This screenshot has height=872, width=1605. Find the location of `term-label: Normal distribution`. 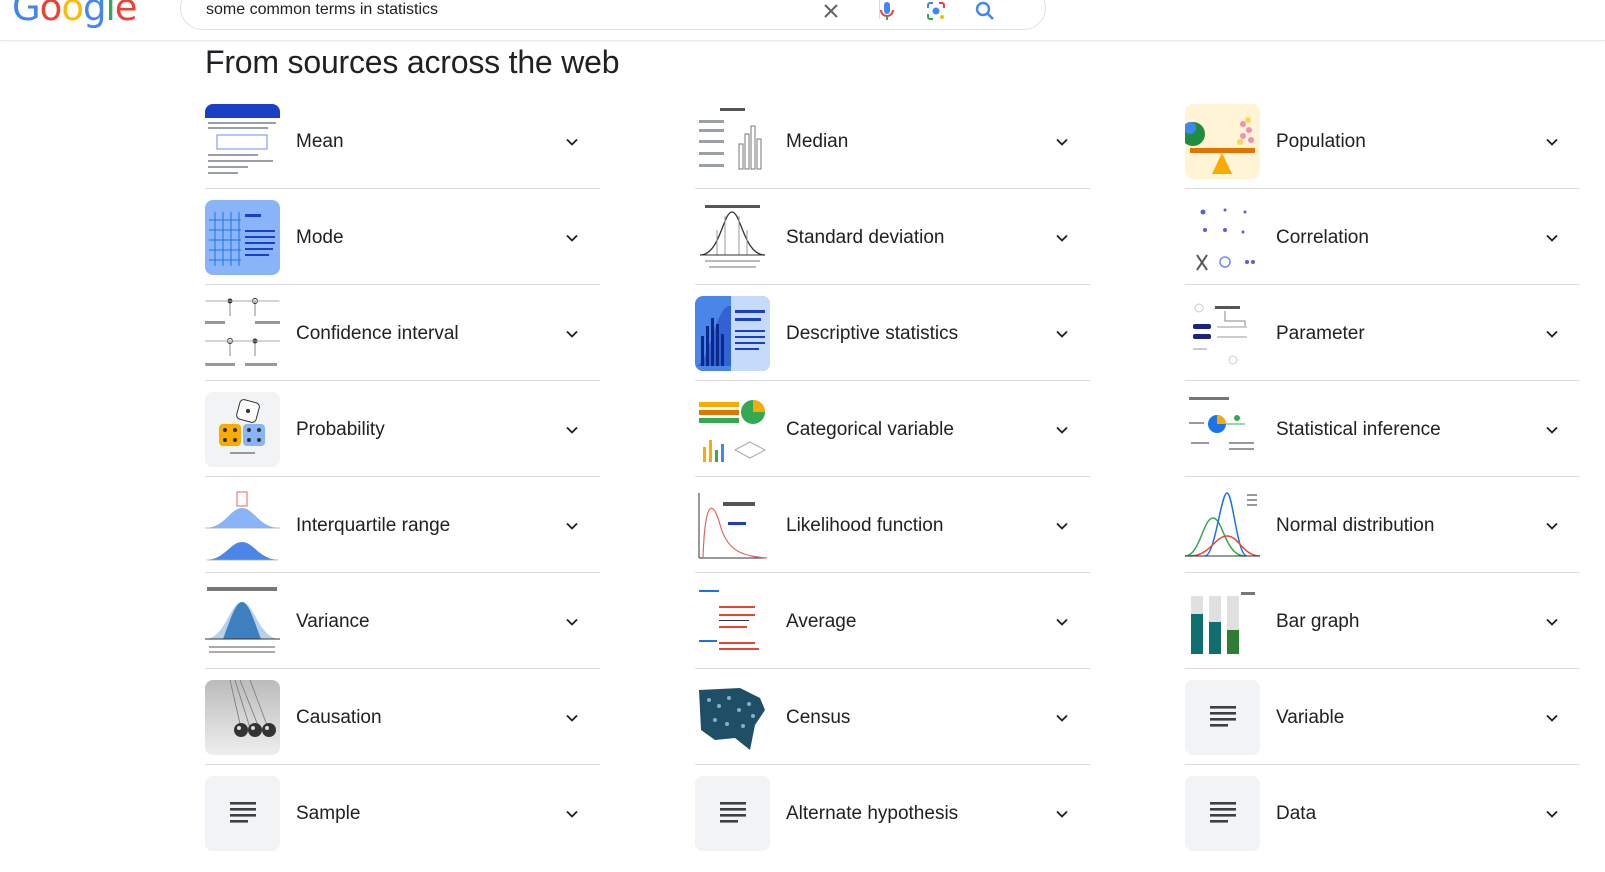

term-label: Normal distribution is located at coordinates (1355, 525).